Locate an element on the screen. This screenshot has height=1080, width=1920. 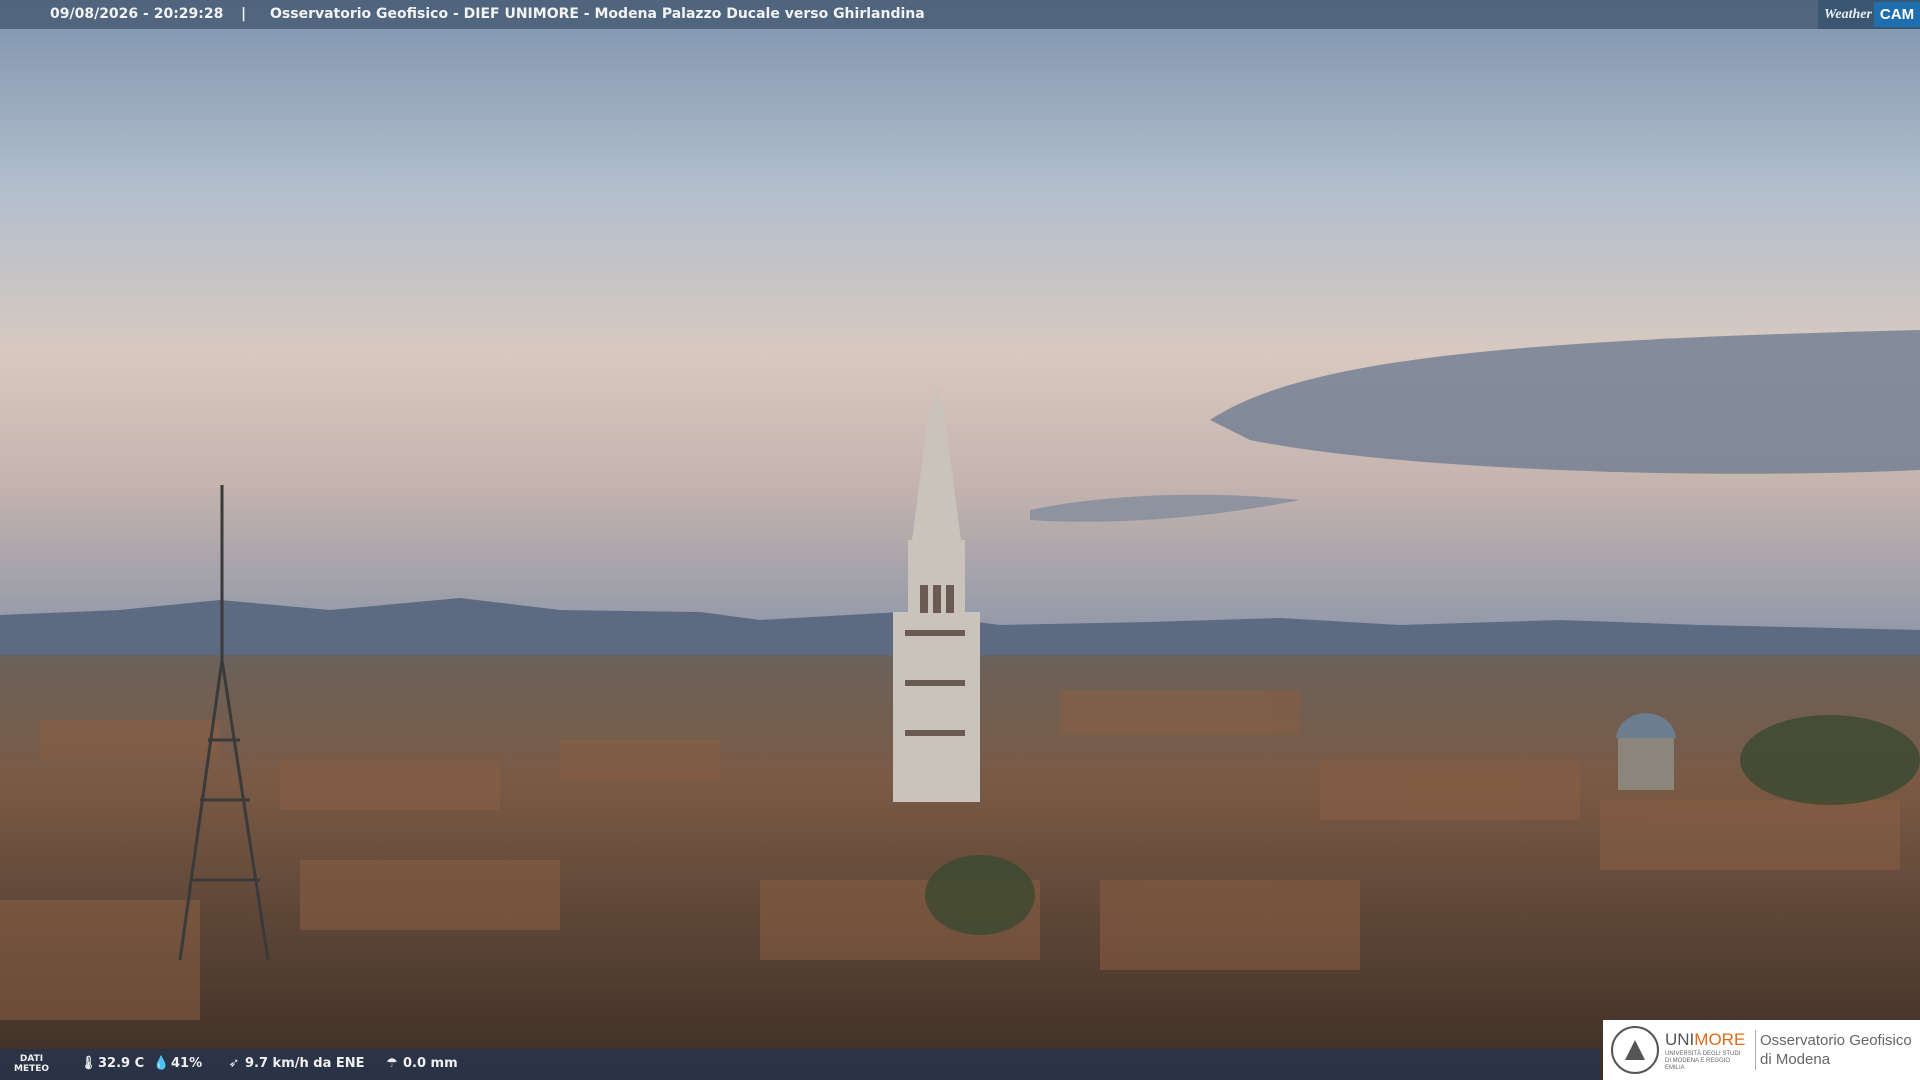
university-name: UNIMORE is located at coordinates (1705, 1039).